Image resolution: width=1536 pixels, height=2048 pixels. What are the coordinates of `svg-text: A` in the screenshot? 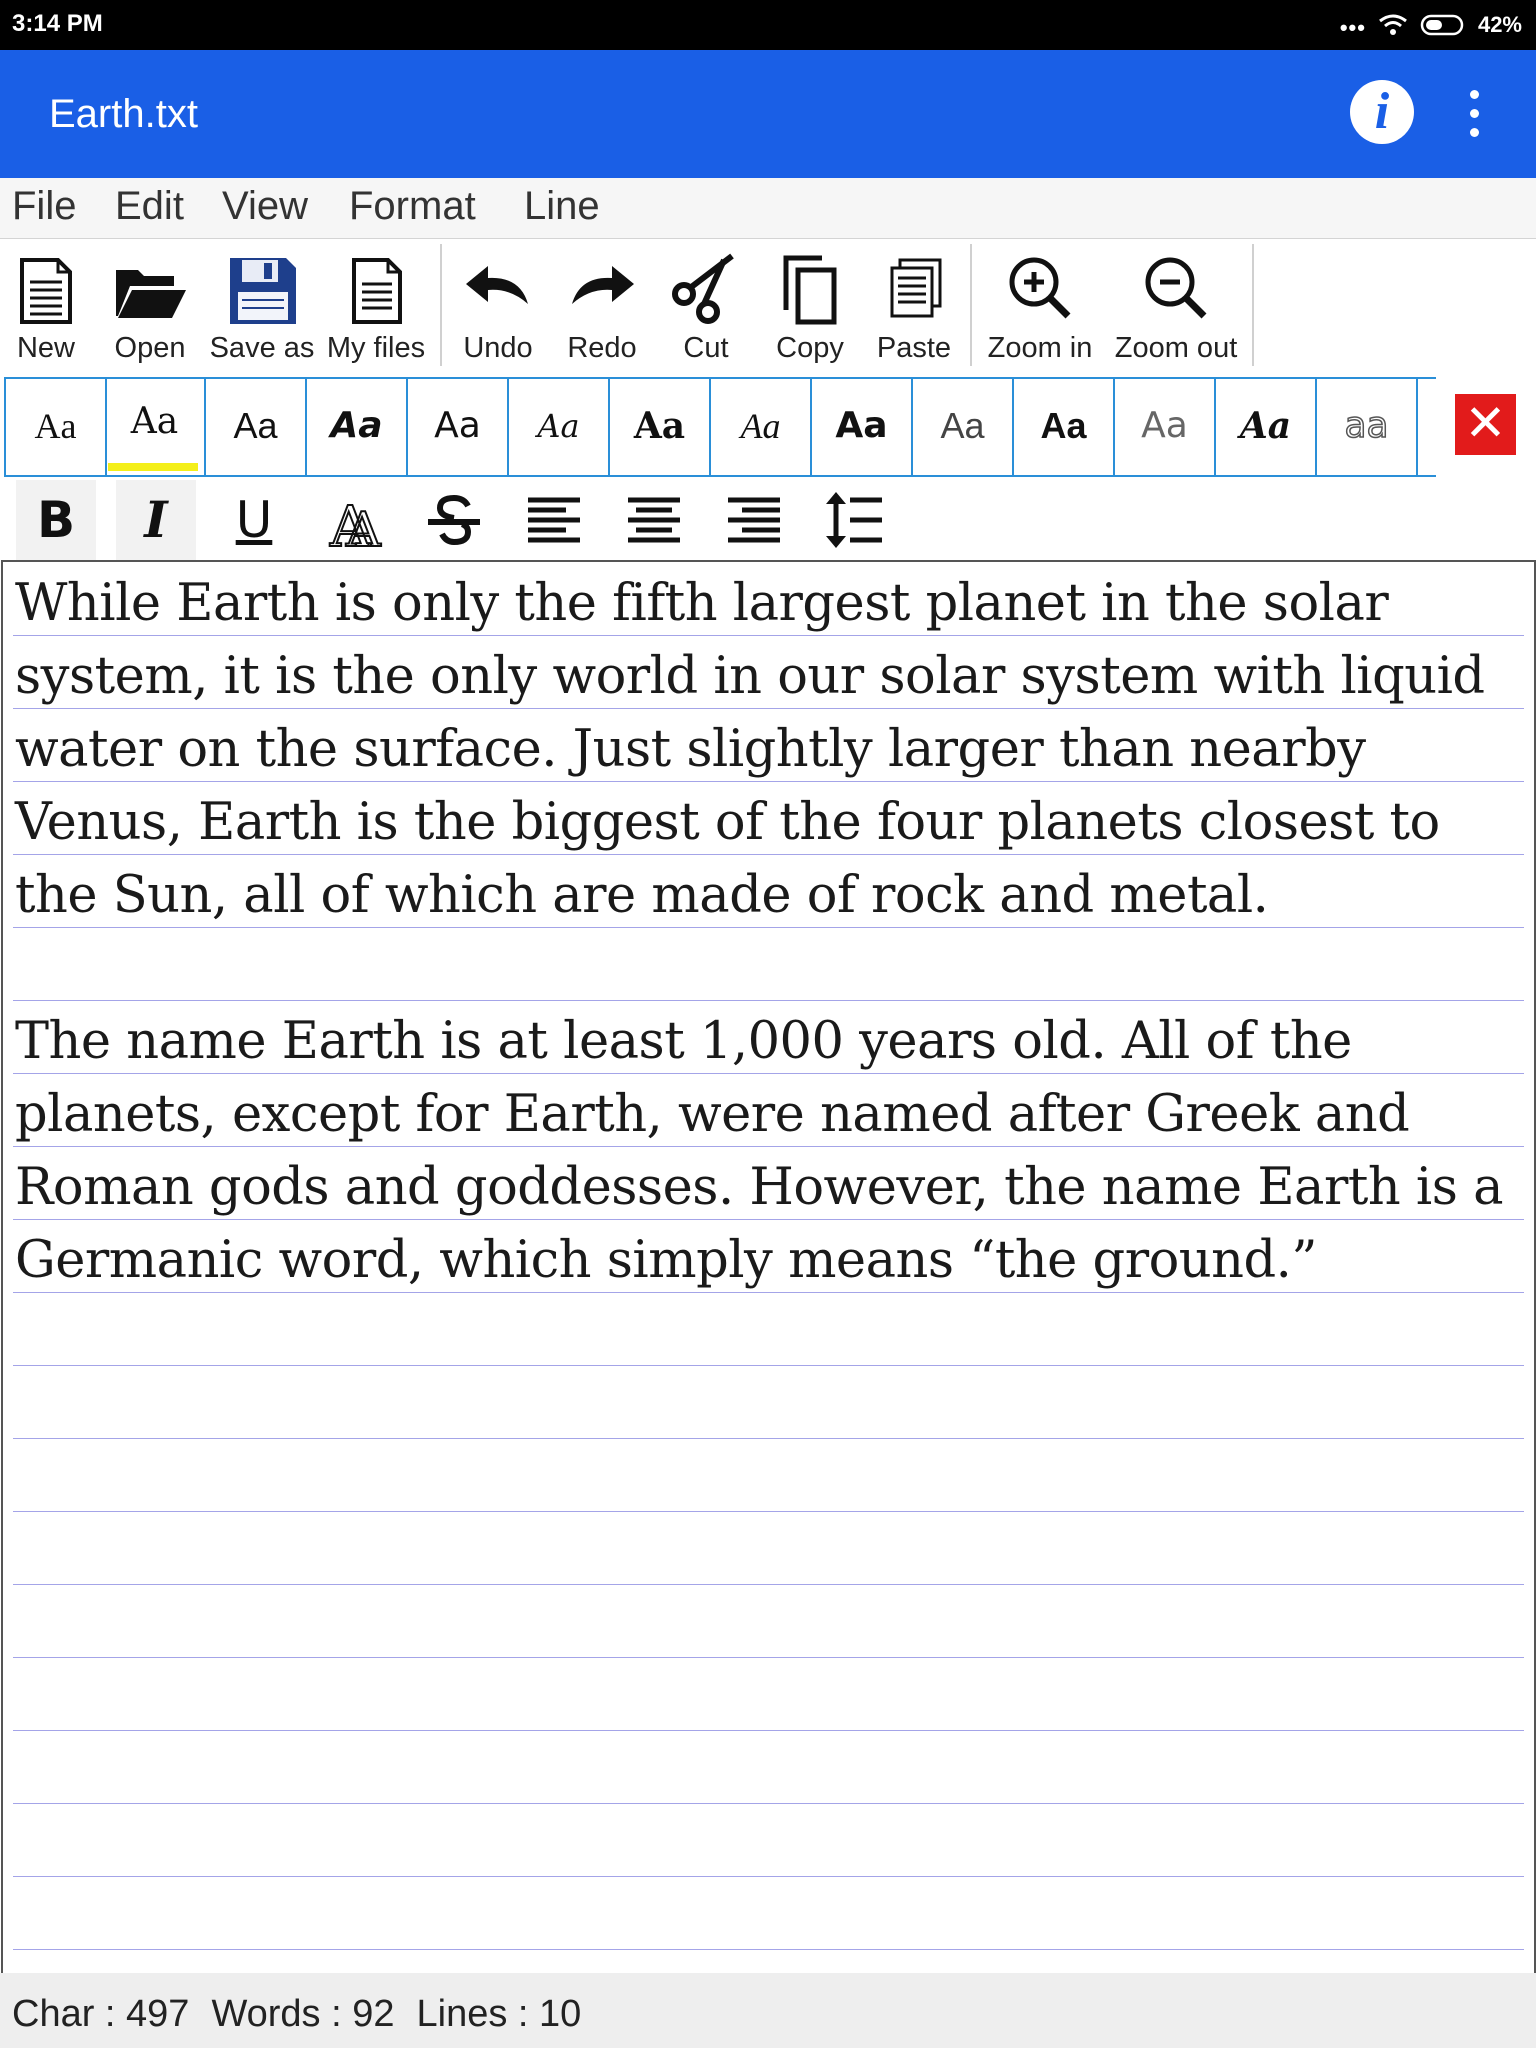 It's located at (363, 527).